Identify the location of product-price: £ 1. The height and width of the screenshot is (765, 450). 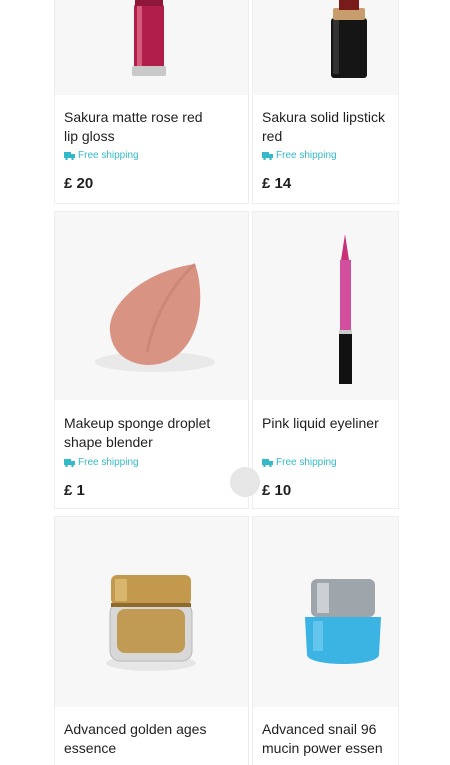
(74, 490).